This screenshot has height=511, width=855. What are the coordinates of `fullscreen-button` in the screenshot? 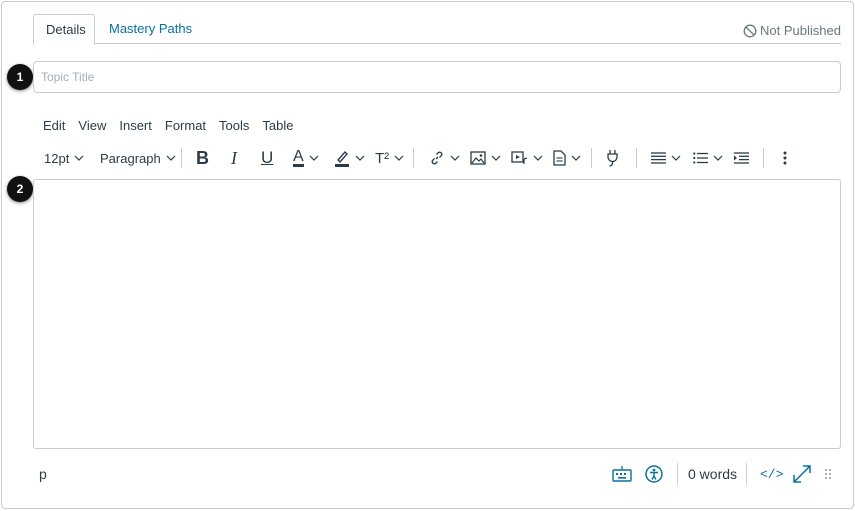 It's located at (802, 474).